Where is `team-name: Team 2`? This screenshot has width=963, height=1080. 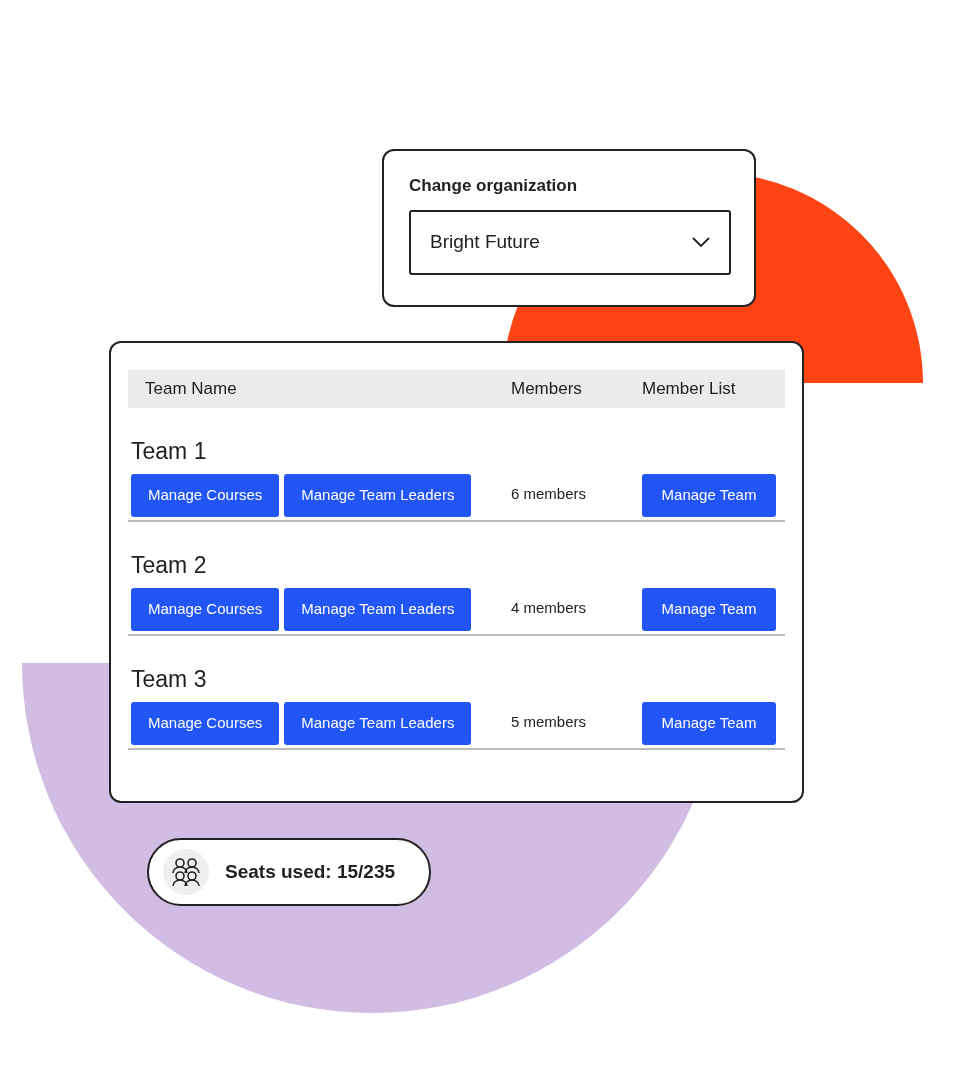
team-name: Team 2 is located at coordinates (169, 565).